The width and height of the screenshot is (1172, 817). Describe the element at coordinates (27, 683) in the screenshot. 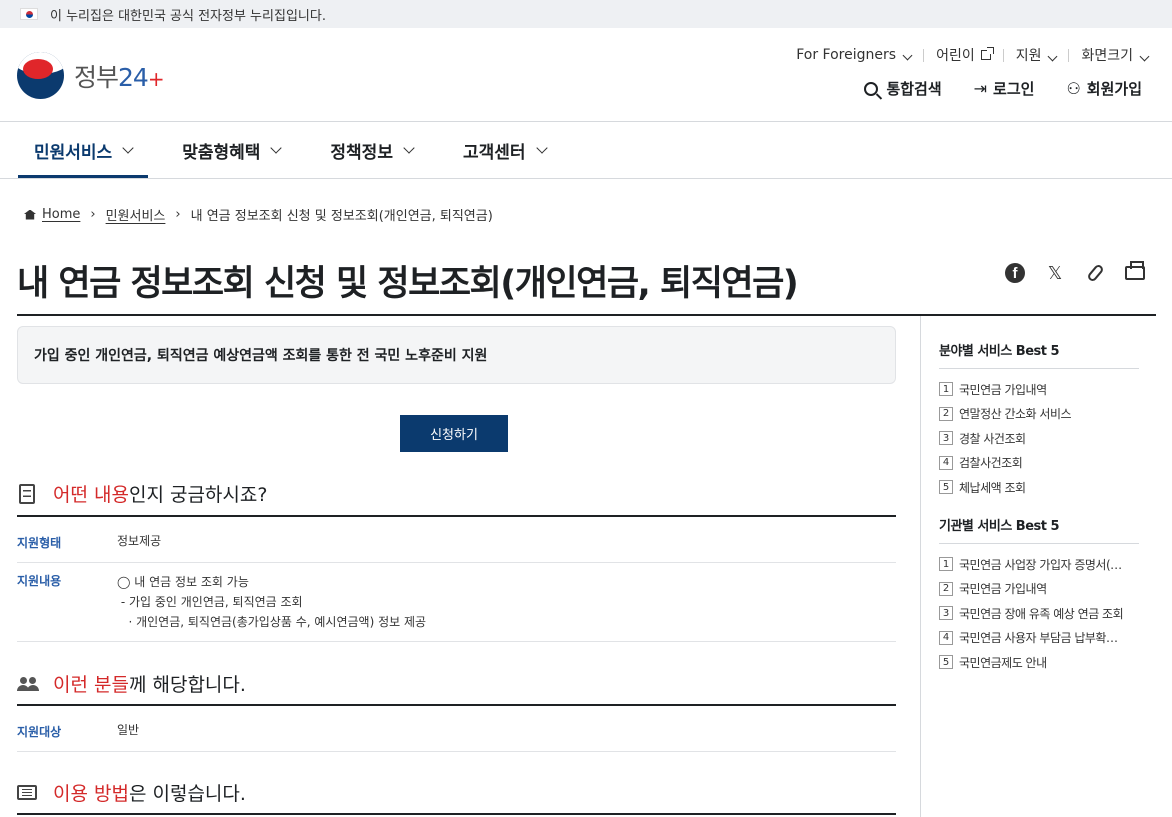

I see `people-icon` at that location.